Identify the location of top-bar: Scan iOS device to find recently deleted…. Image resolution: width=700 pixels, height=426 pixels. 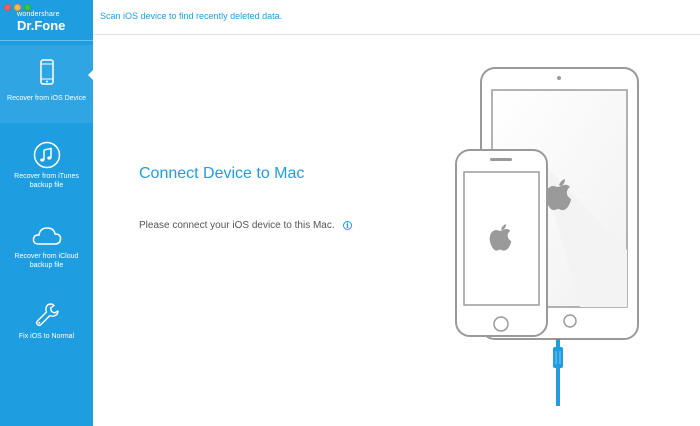
(396, 17).